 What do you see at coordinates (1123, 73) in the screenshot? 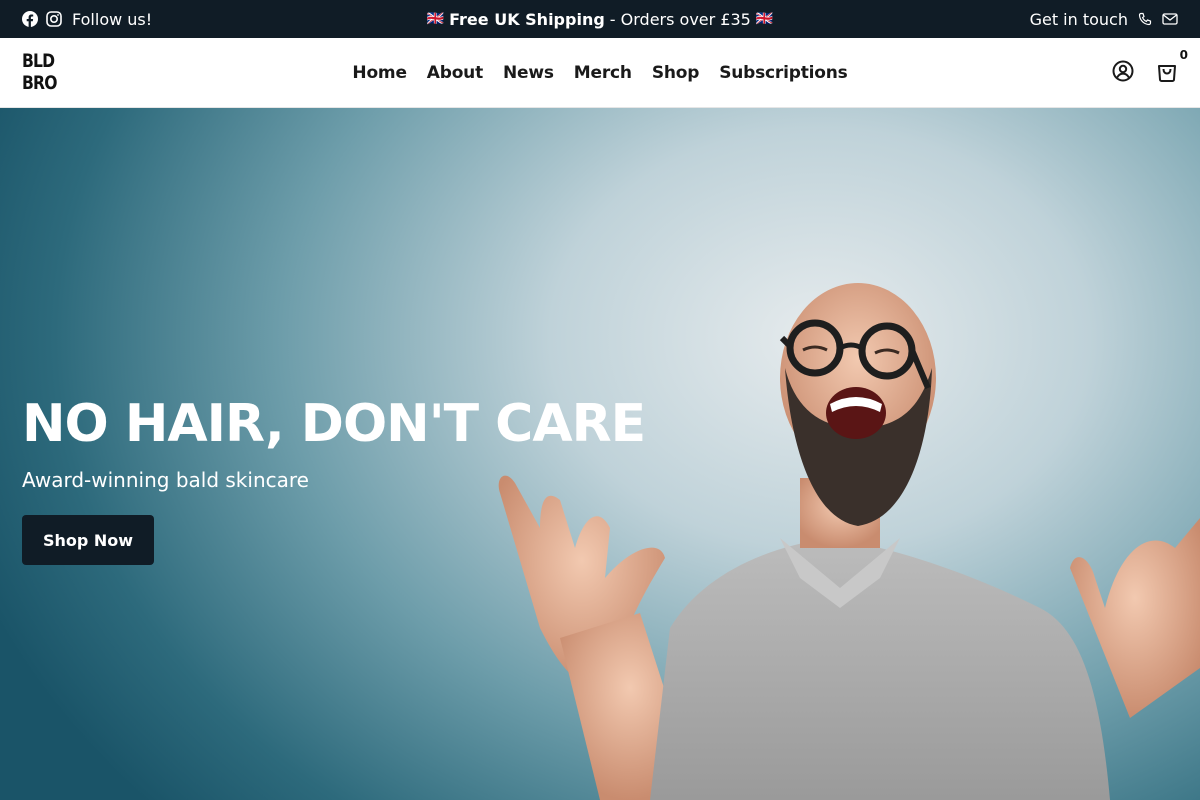
I see `account-icon` at bounding box center [1123, 73].